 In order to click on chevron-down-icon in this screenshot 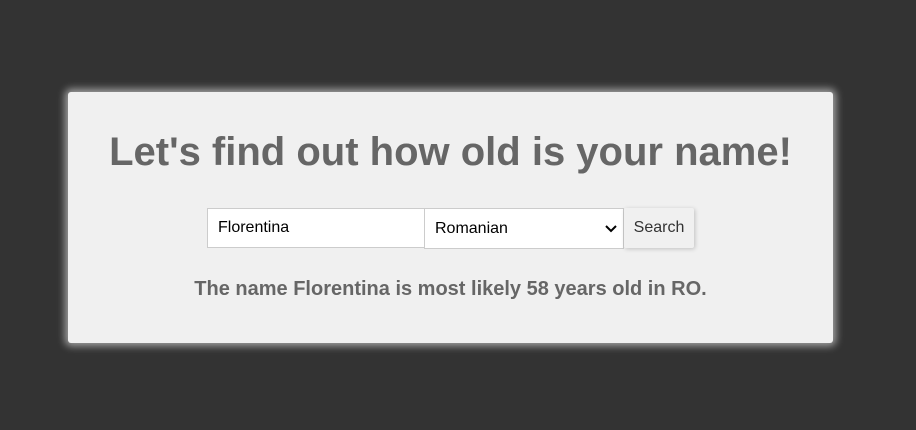, I will do `click(611, 228)`.